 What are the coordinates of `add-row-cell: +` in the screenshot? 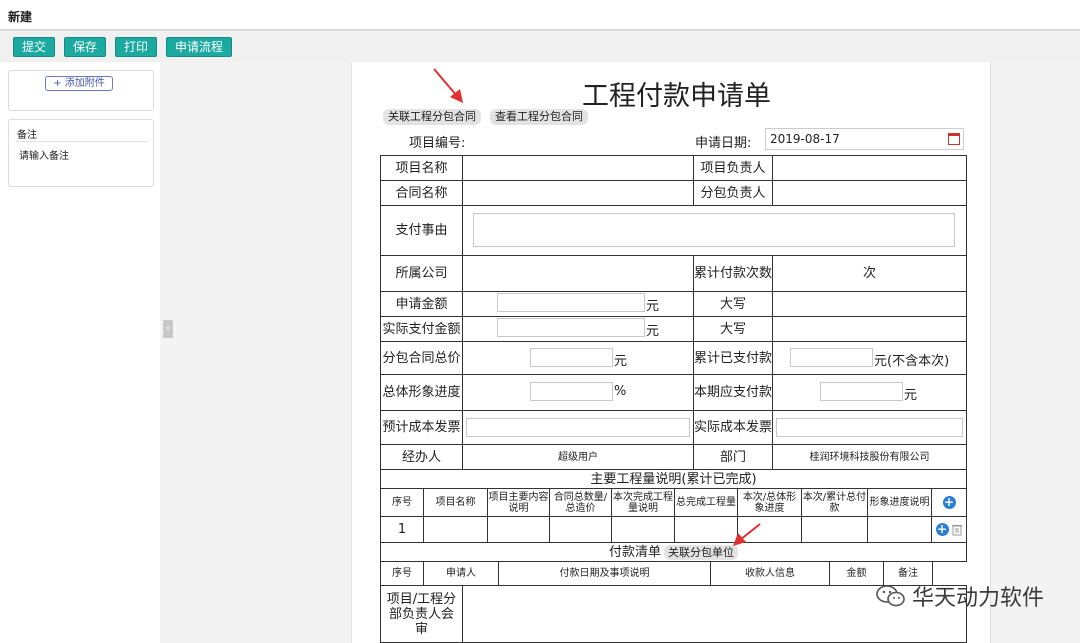 It's located at (949, 502).